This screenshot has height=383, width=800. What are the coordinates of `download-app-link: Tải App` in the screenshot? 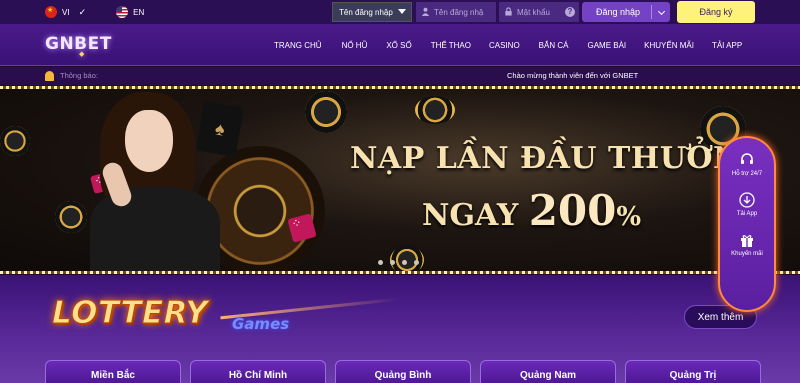 It's located at (747, 205).